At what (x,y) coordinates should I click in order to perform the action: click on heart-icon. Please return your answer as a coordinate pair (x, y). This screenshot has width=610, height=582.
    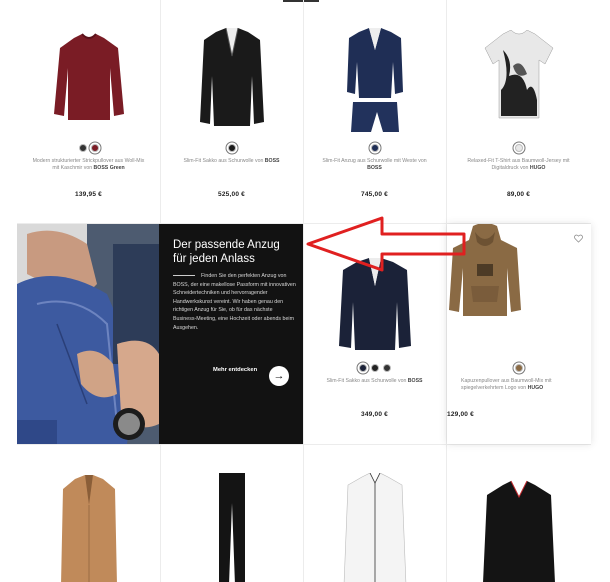
    Looking at the image, I should click on (578, 238).